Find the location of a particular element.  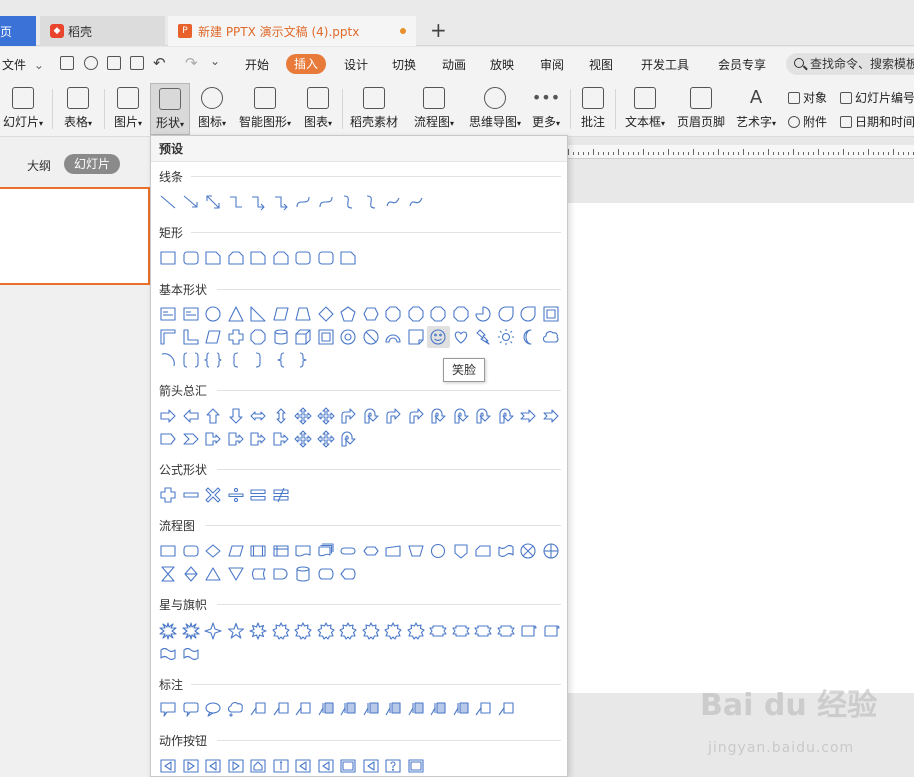

shape-noentry-icon is located at coordinates (371, 337).